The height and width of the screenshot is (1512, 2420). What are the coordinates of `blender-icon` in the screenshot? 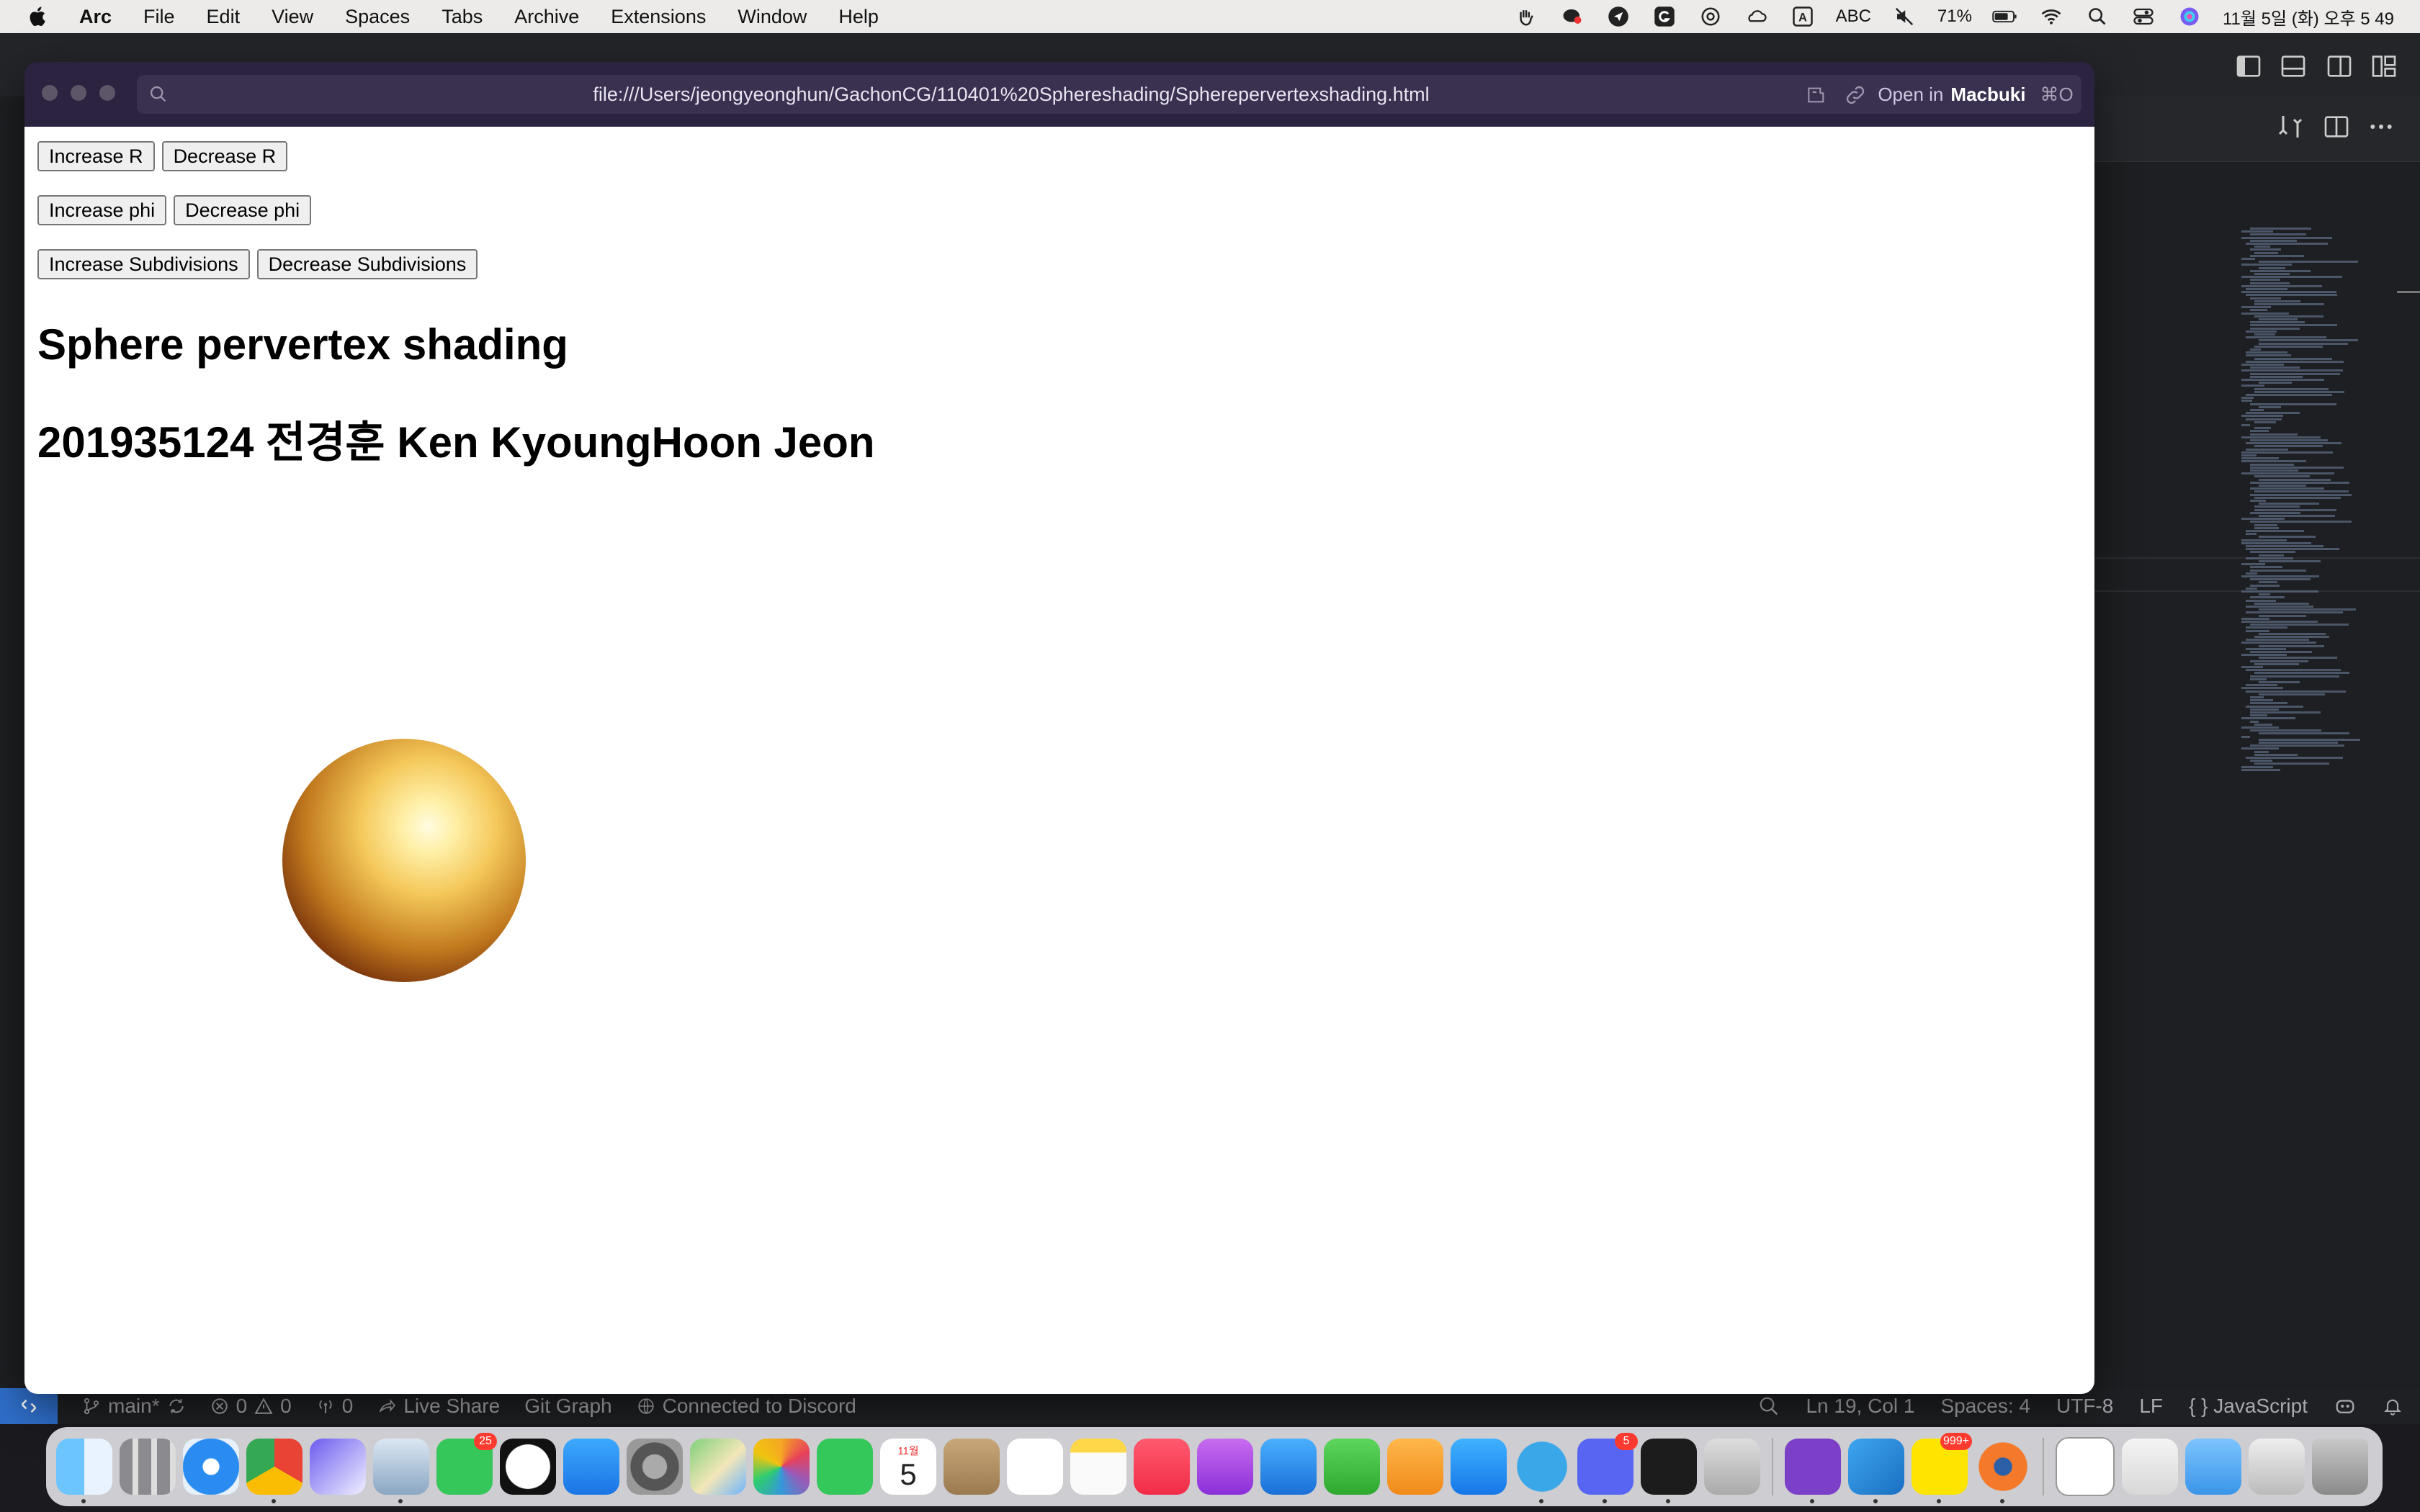 It's located at (2003, 1471).